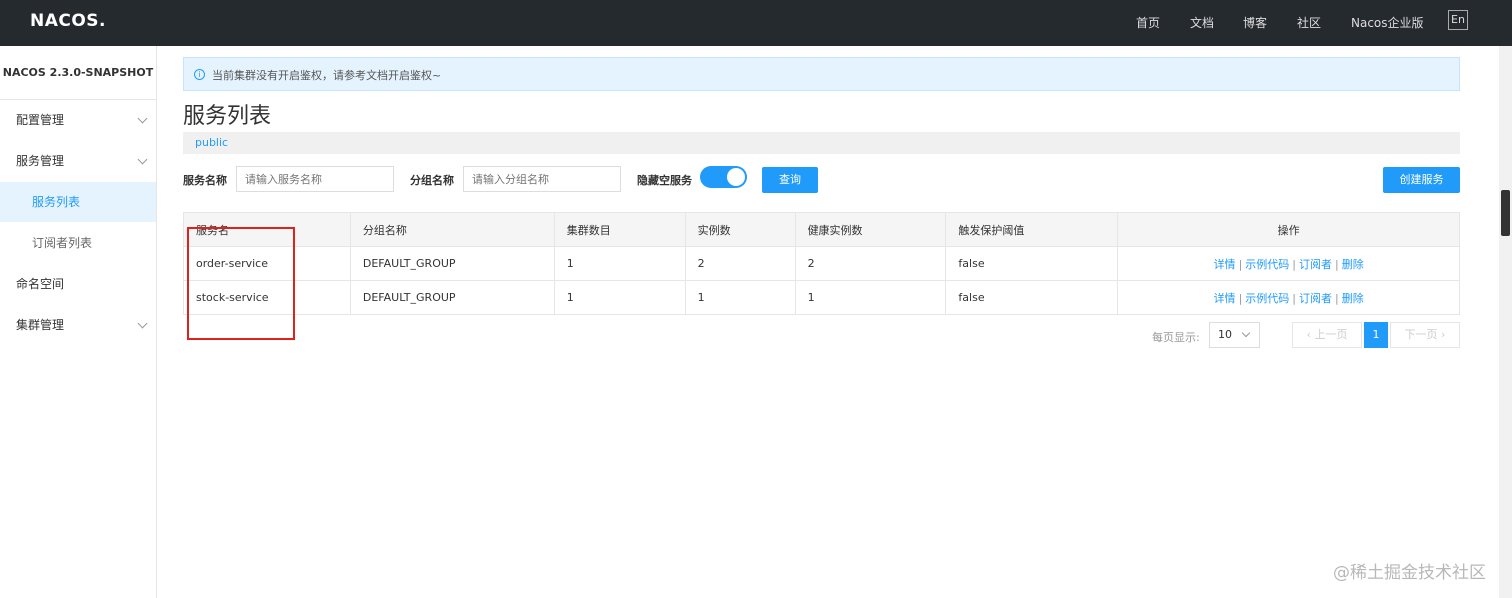 This screenshot has height=598, width=1512. What do you see at coordinates (1202, 22) in the screenshot?
I see `nav-docs: 文档` at bounding box center [1202, 22].